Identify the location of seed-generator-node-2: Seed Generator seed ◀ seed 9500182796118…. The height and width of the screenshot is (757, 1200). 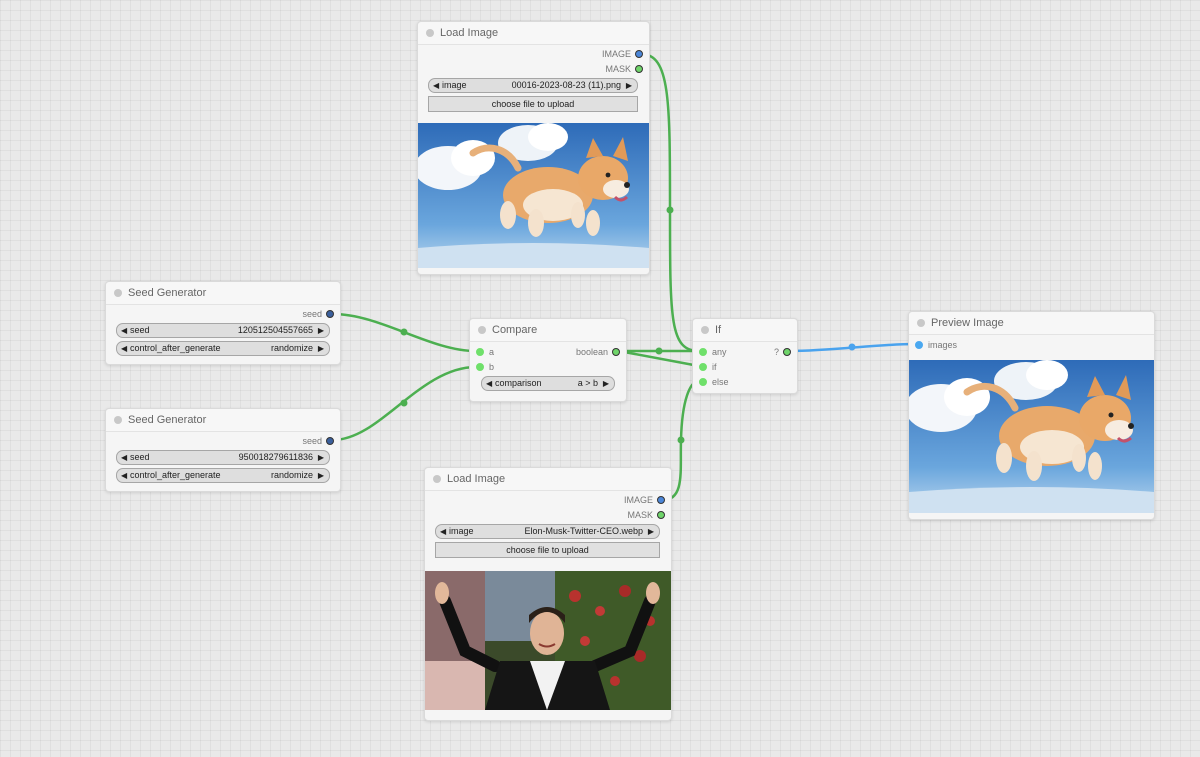
(223, 450).